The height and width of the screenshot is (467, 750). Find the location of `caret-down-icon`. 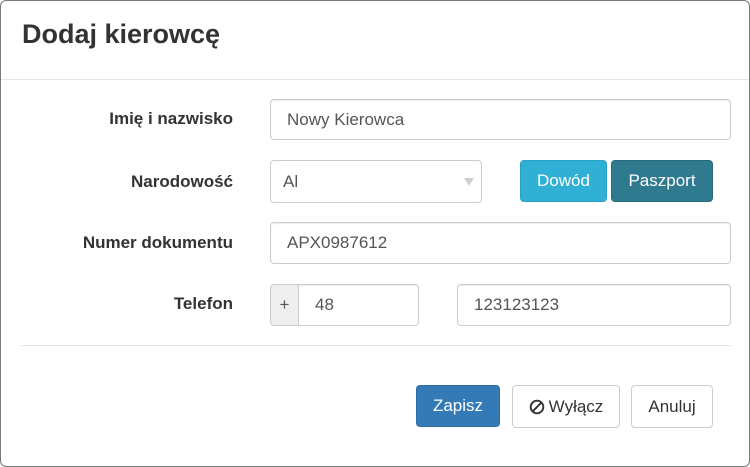

caret-down-icon is located at coordinates (469, 182).